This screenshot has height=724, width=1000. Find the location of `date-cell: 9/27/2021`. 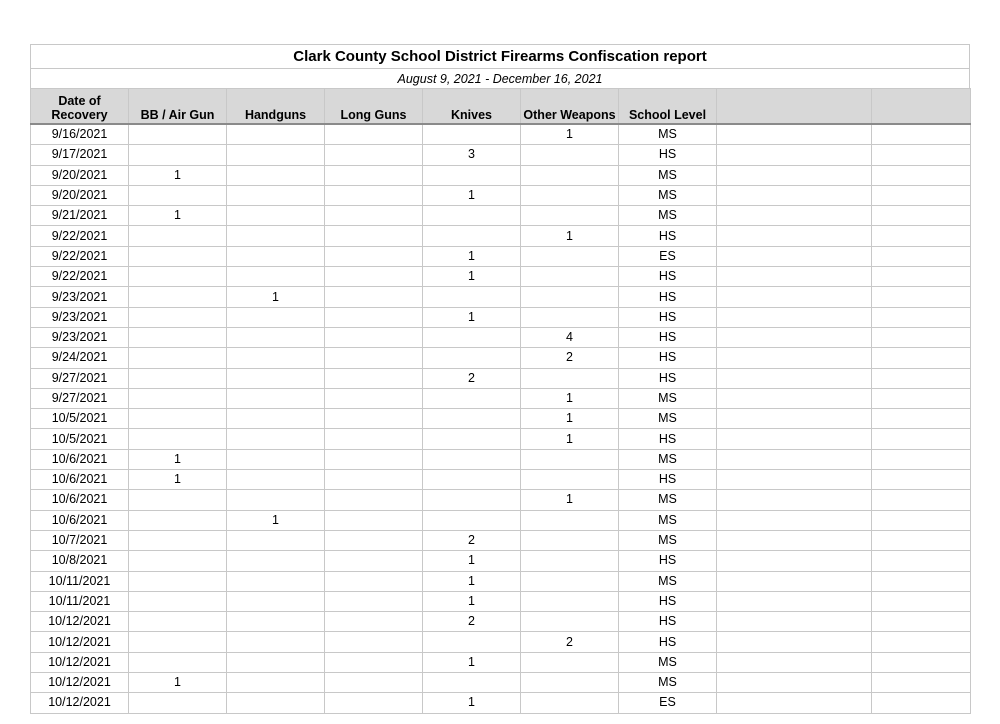

date-cell: 9/27/2021 is located at coordinates (79, 378).